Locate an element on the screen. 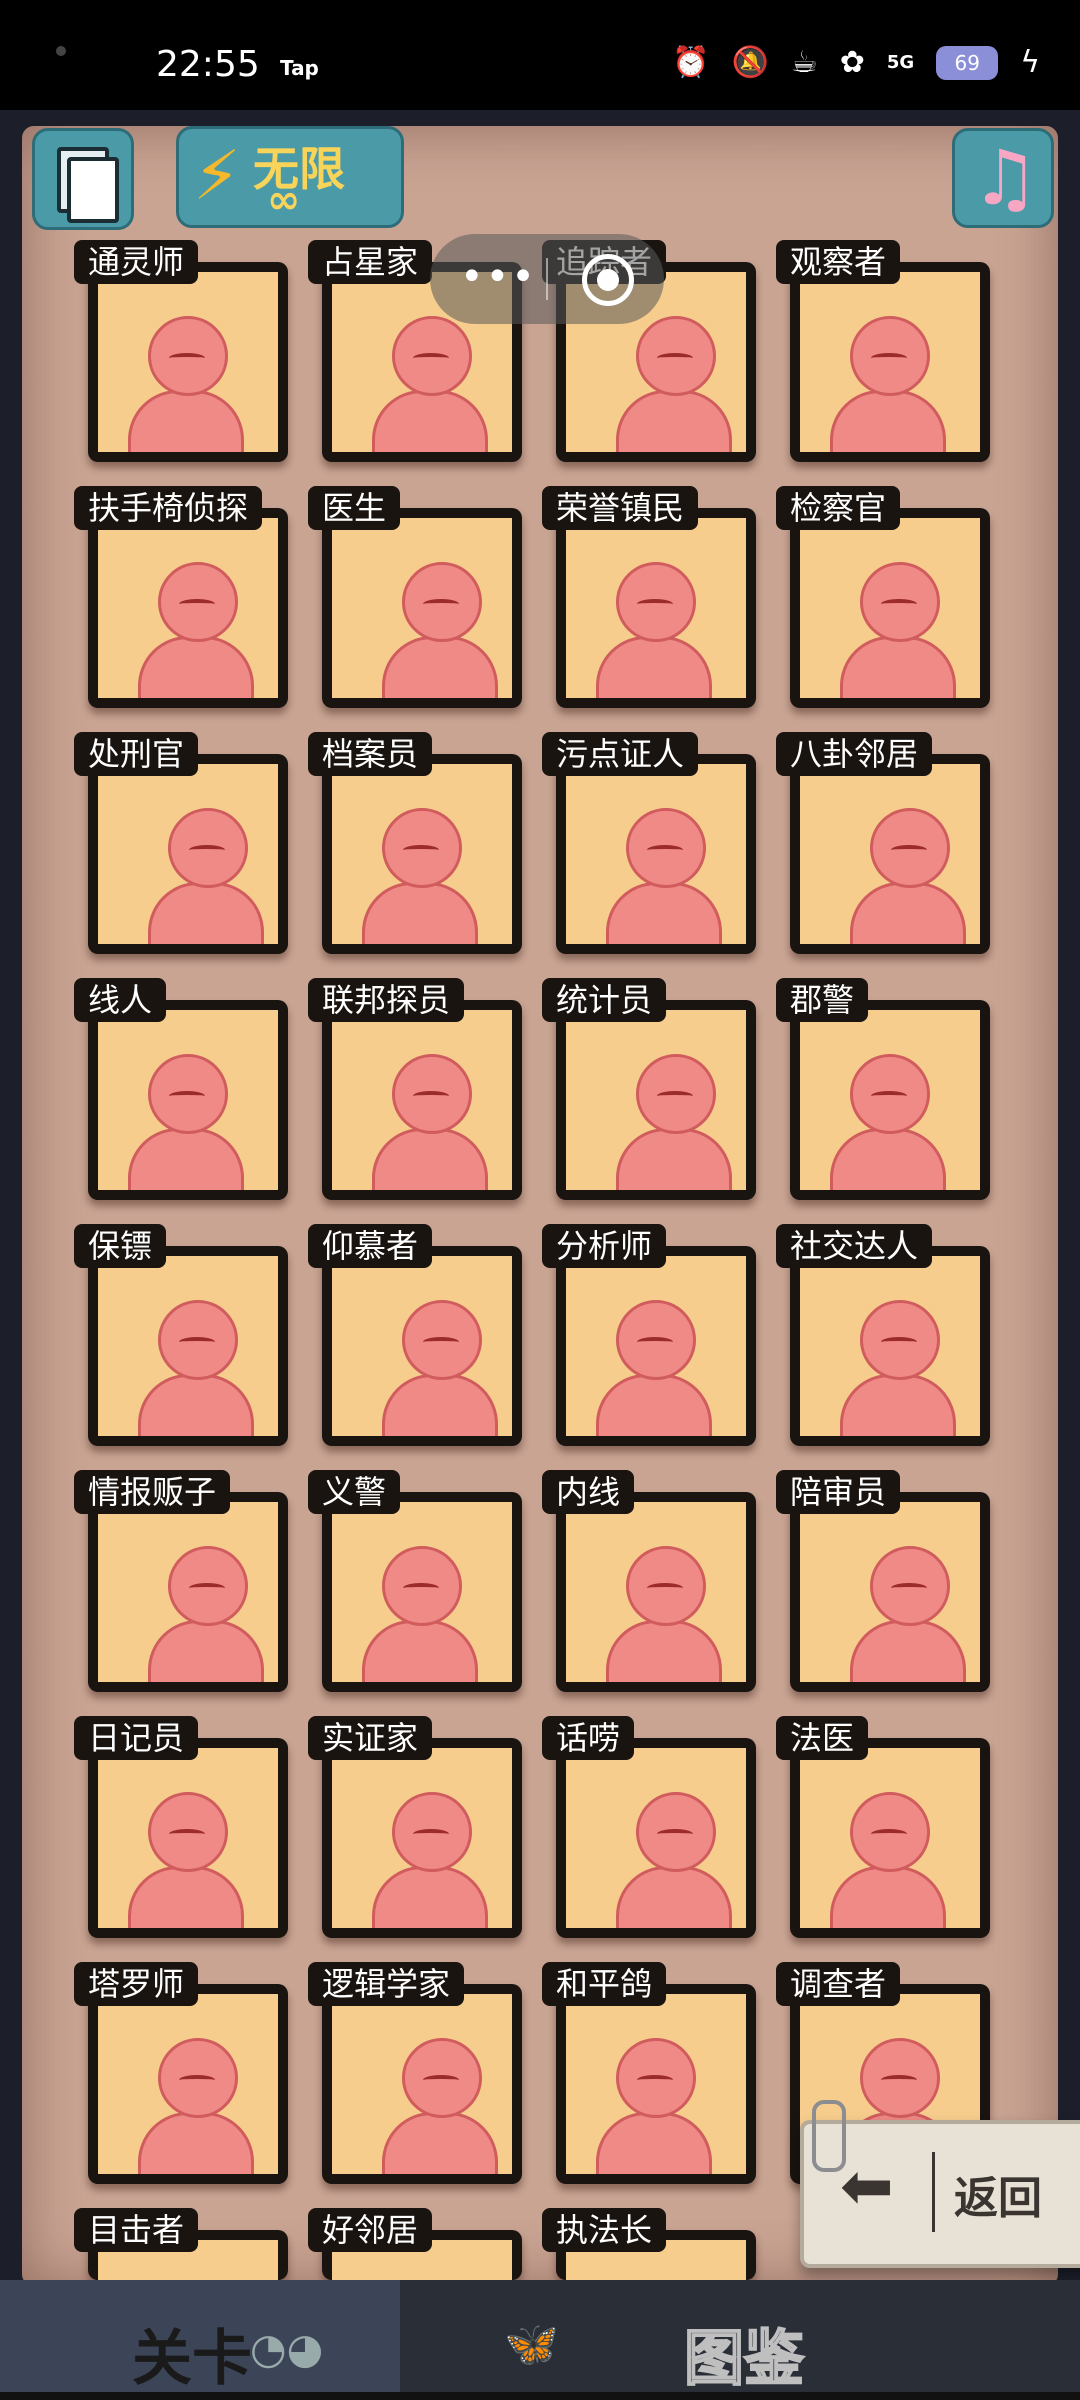 This screenshot has width=1080, height=2400. arrow-left-icon: ⬅ is located at coordinates (867, 2187).